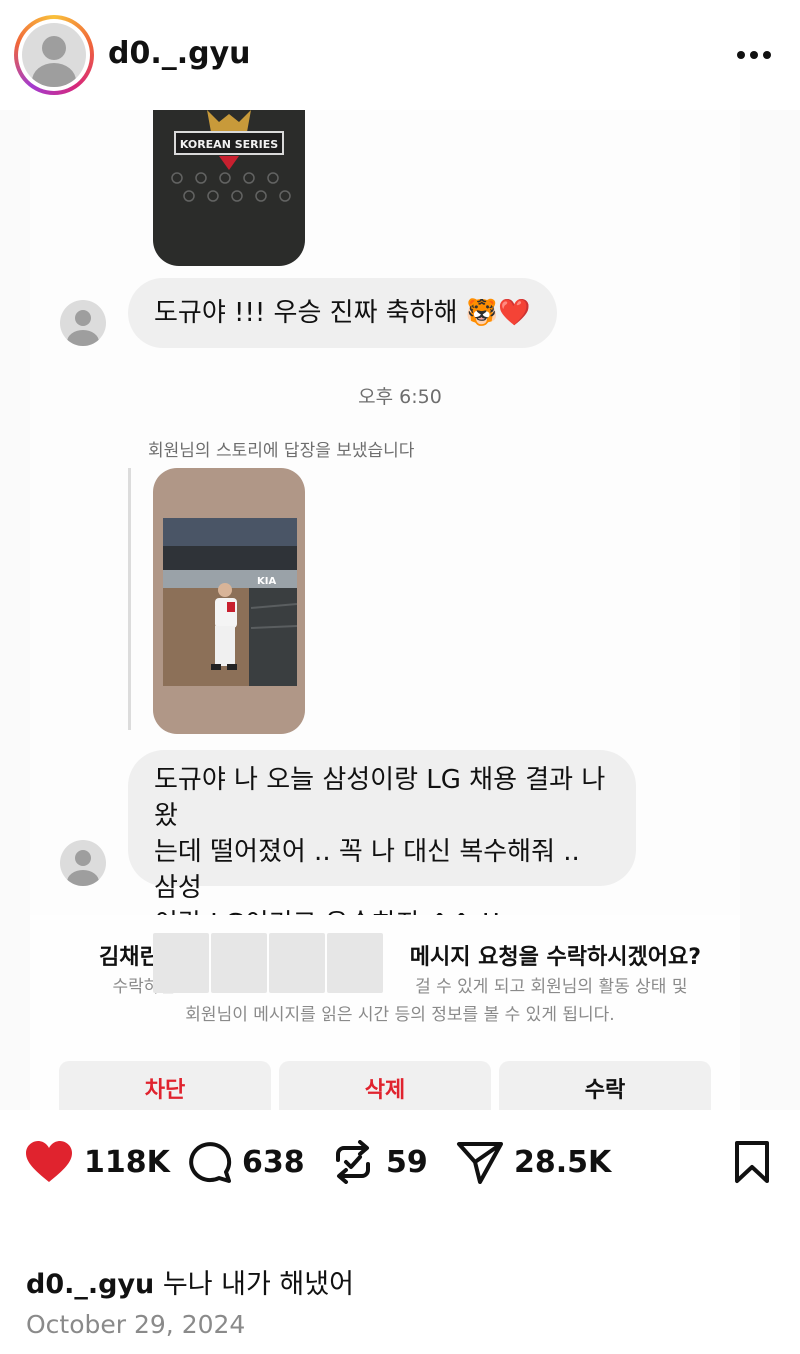 This screenshot has width=800, height=1354. What do you see at coordinates (179, 53) in the screenshot?
I see `header-username: d0._.gyu` at bounding box center [179, 53].